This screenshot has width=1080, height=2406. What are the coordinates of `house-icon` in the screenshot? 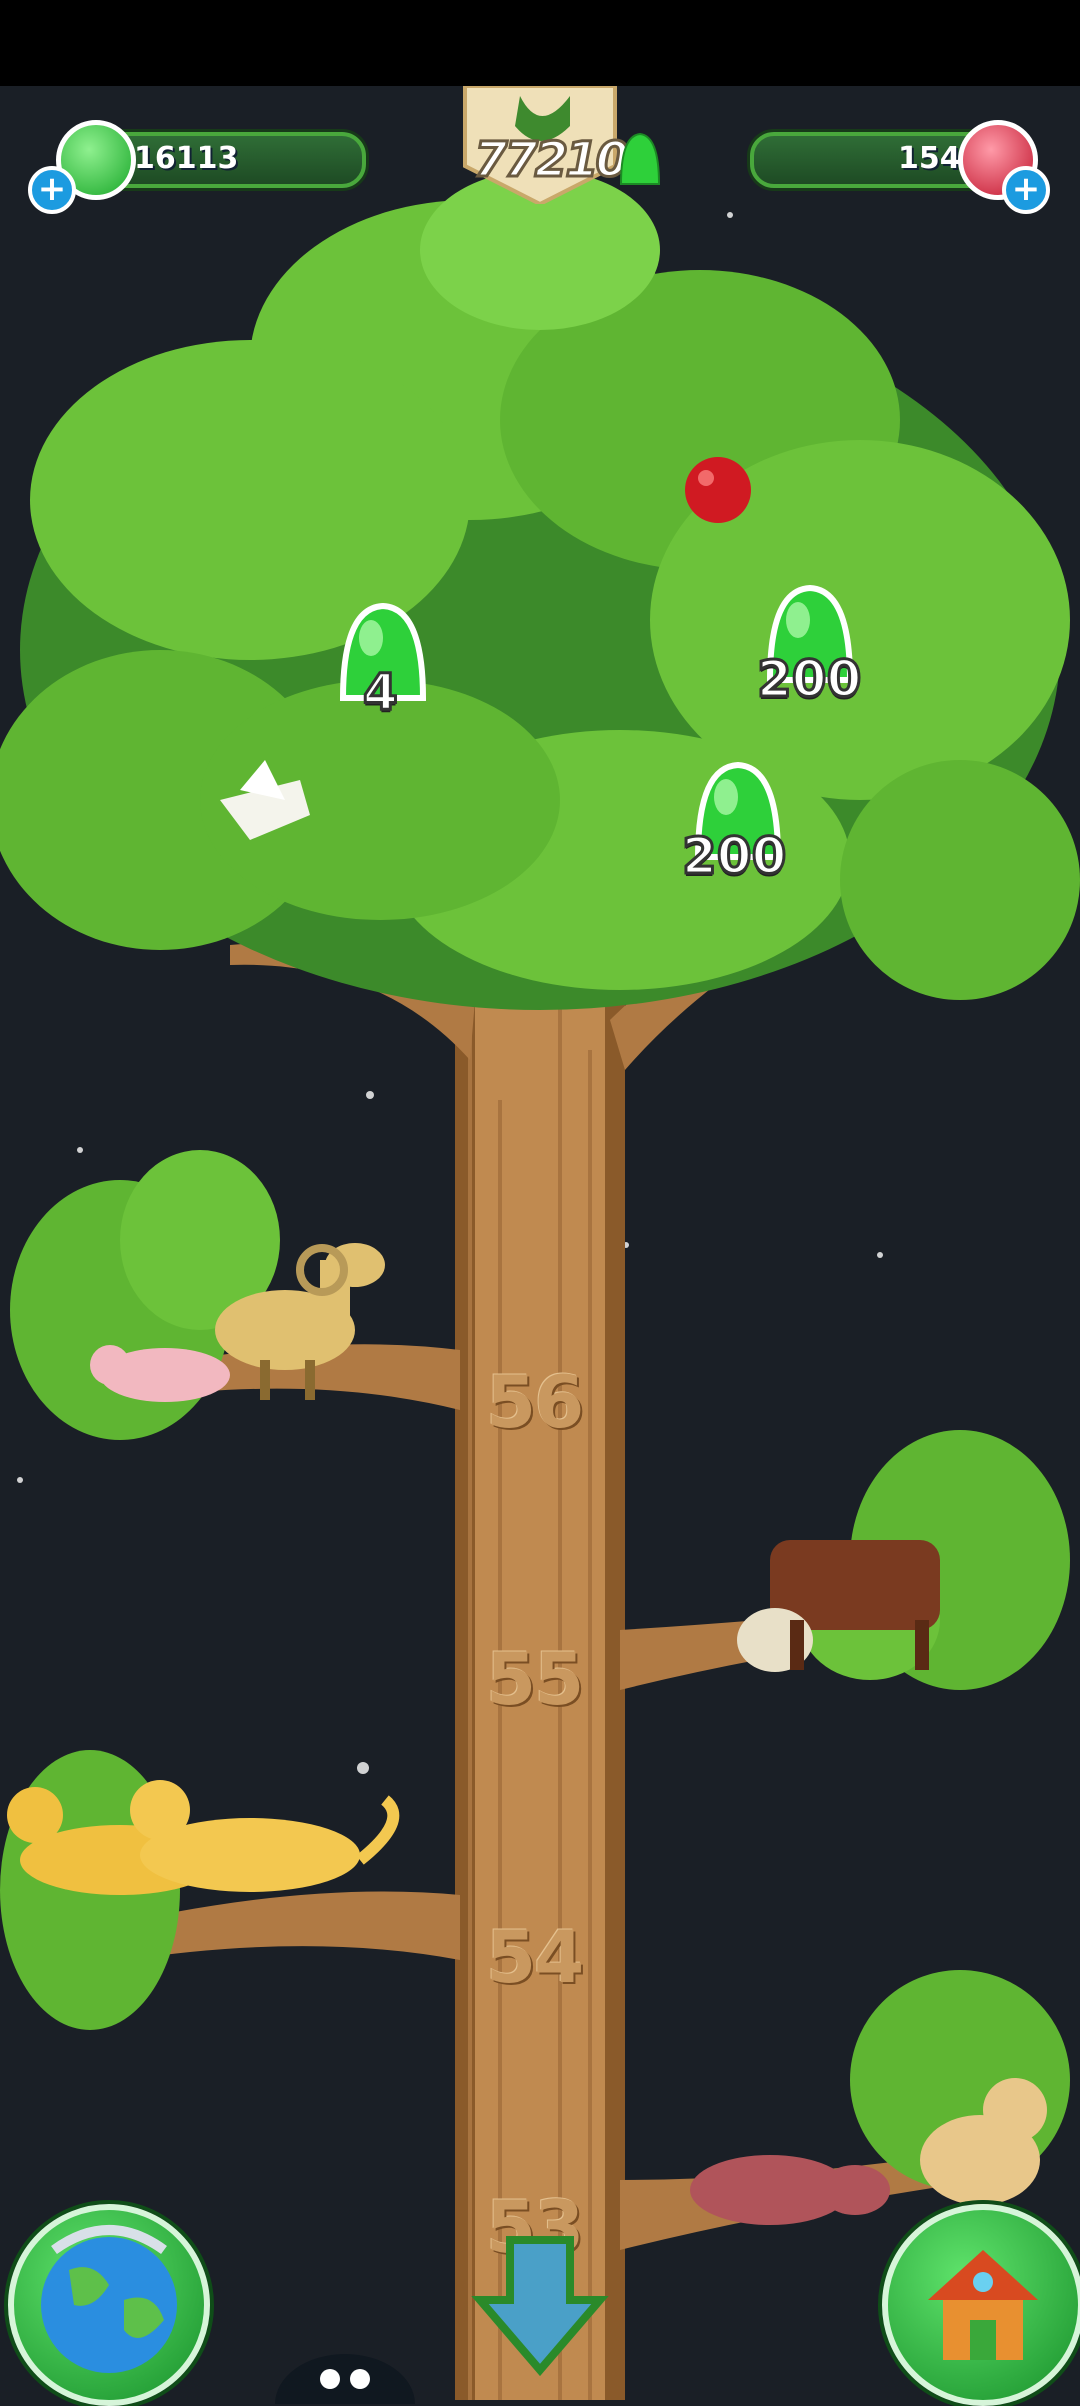 It's located at (983, 2305).